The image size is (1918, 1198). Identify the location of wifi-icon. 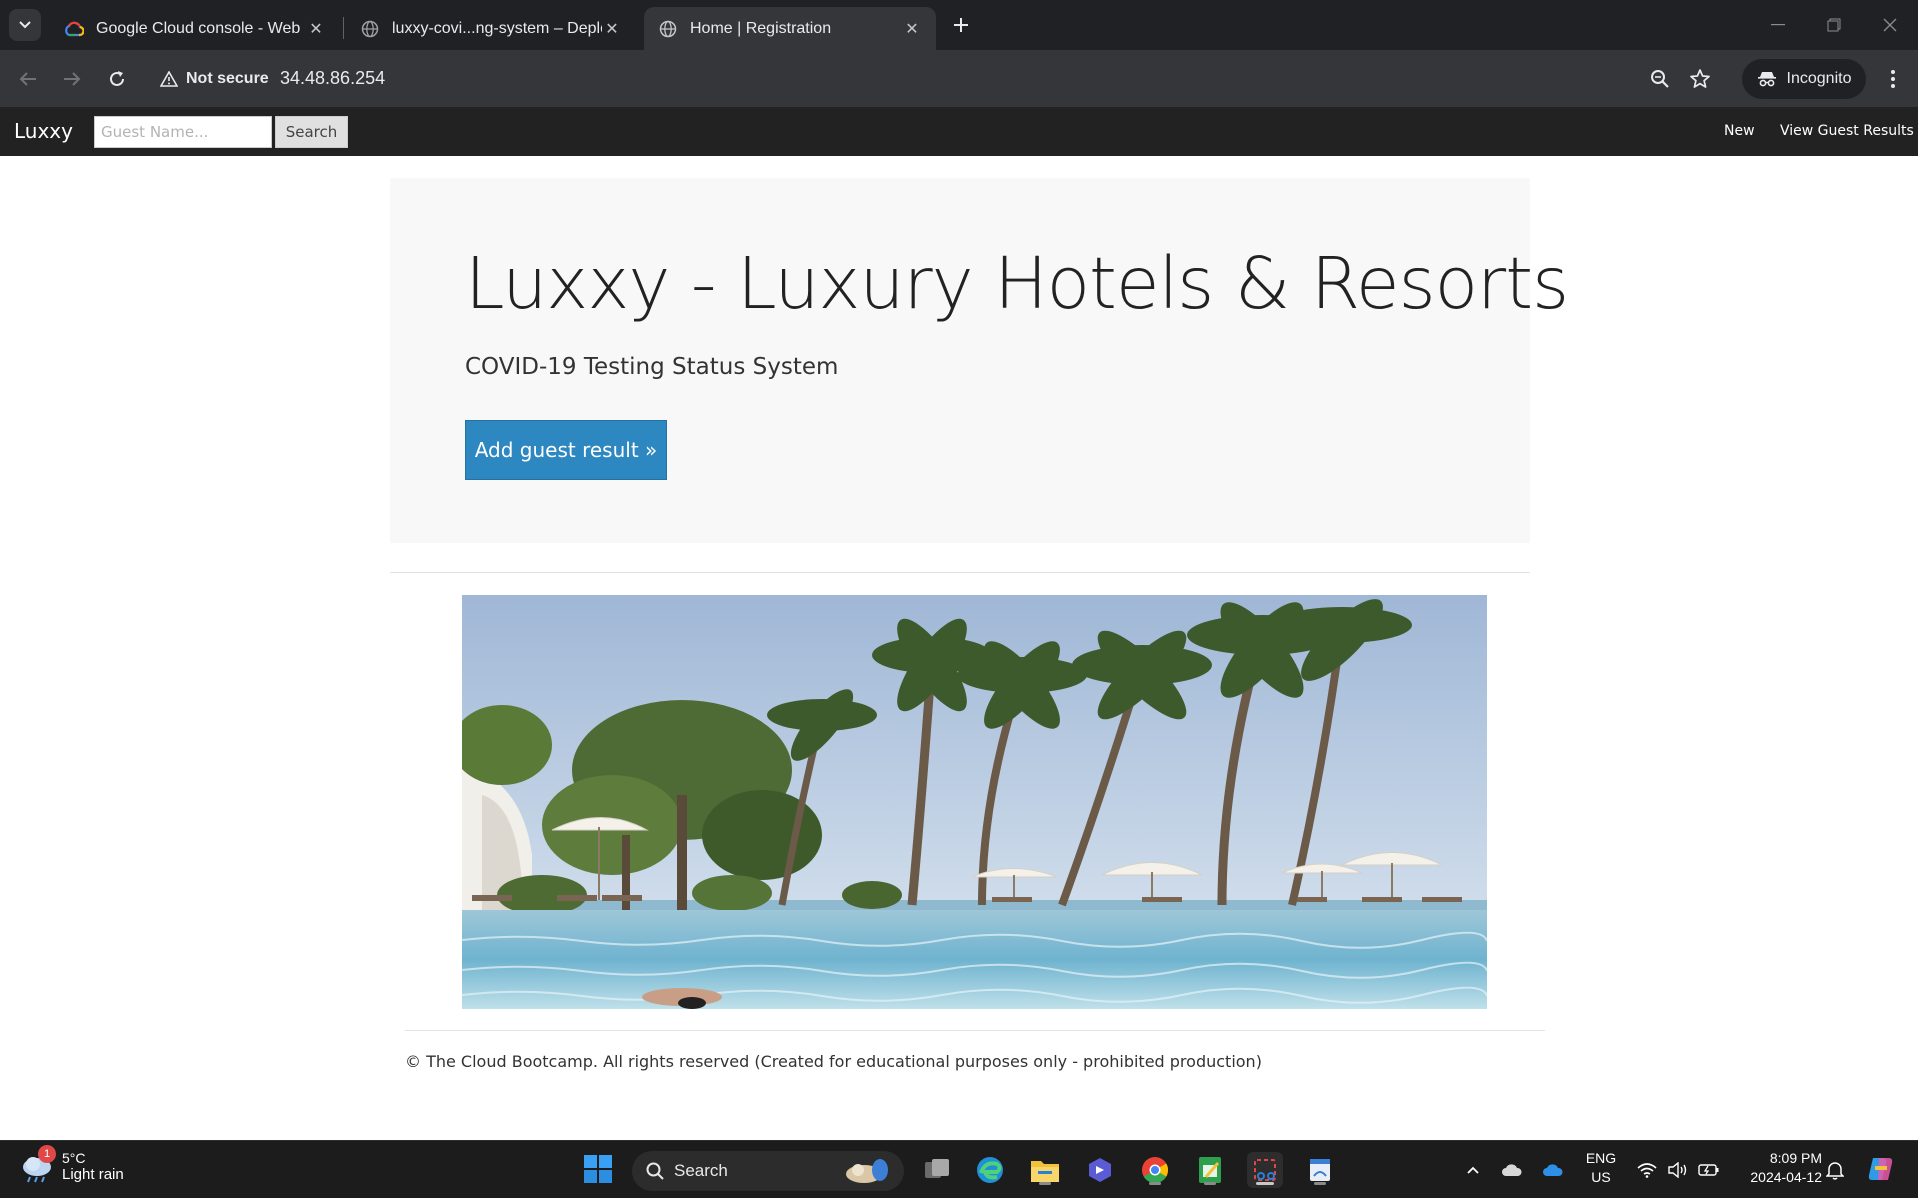
(1647, 1170).